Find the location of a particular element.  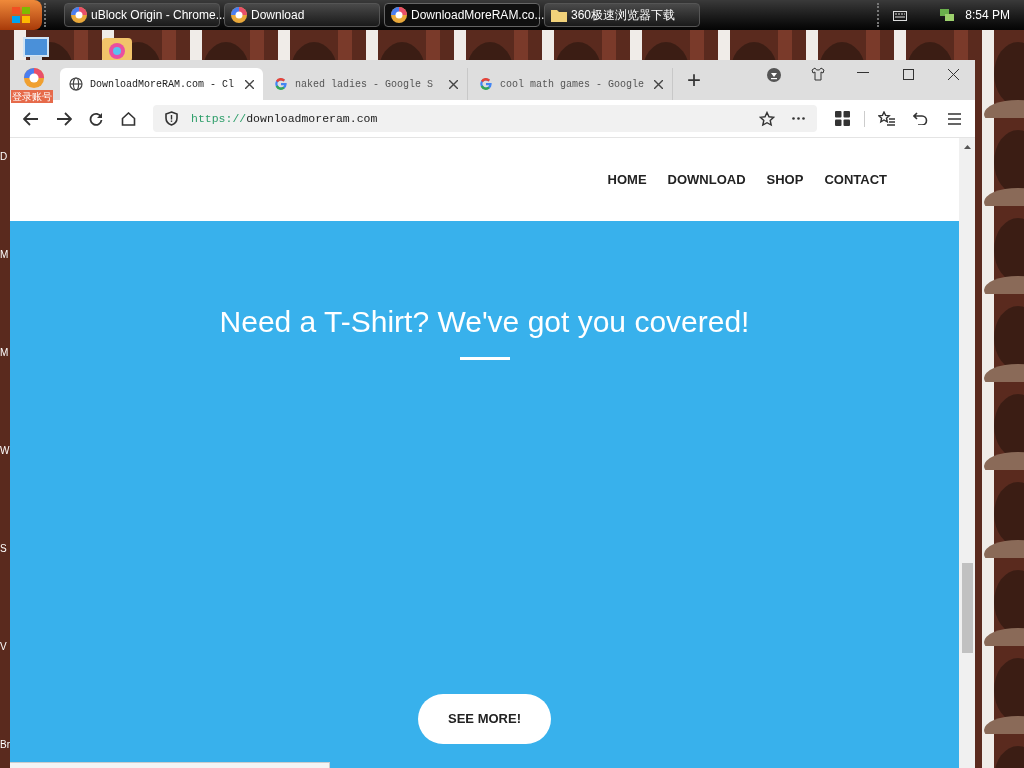

hero-heading: Need a T-Shirt? We've got you covered! is located at coordinates (484, 322).